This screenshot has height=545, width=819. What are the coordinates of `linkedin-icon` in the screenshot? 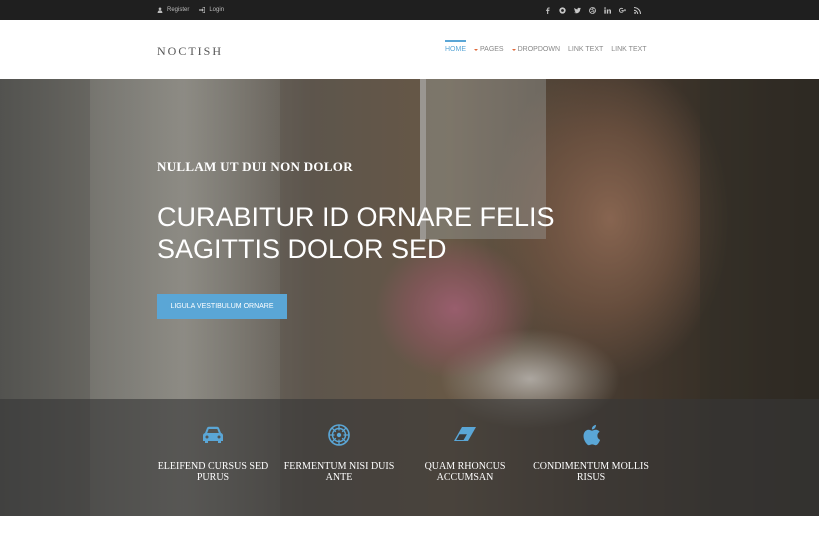 It's located at (607, 10).